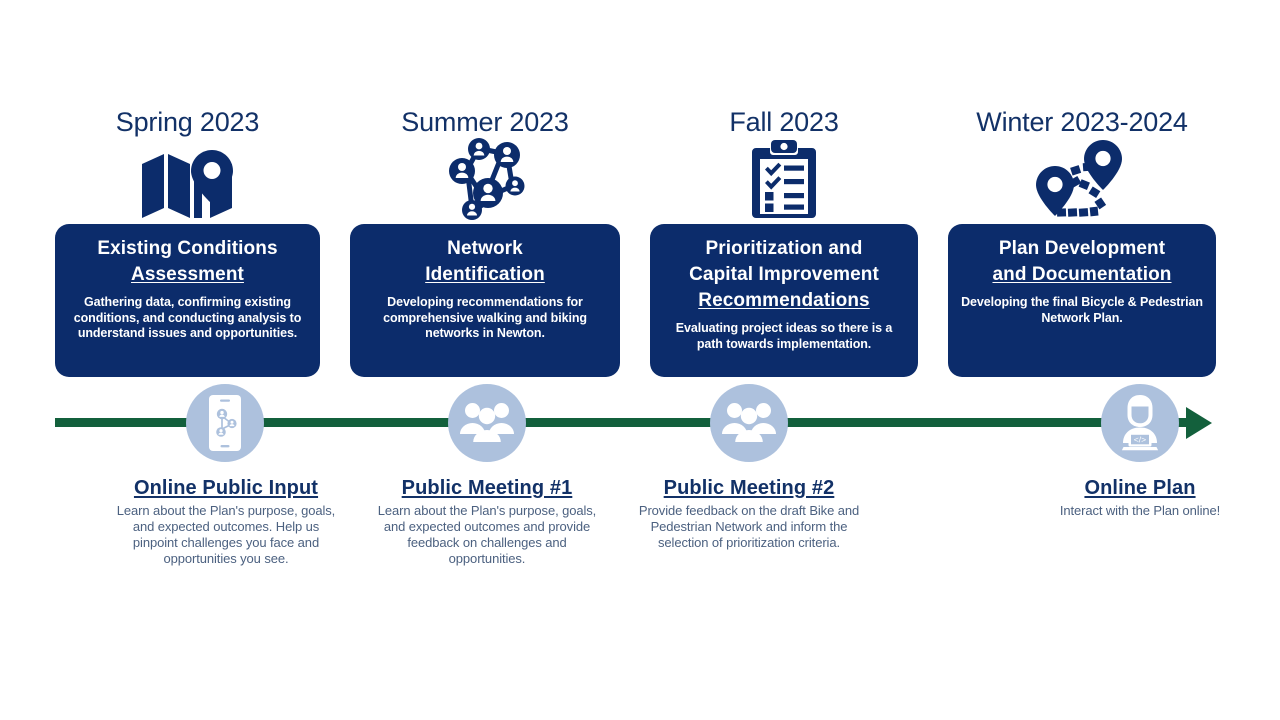 This screenshot has width=1280, height=720. I want to click on phase-card-title-line1b: Capital Improvement, so click(784, 274).